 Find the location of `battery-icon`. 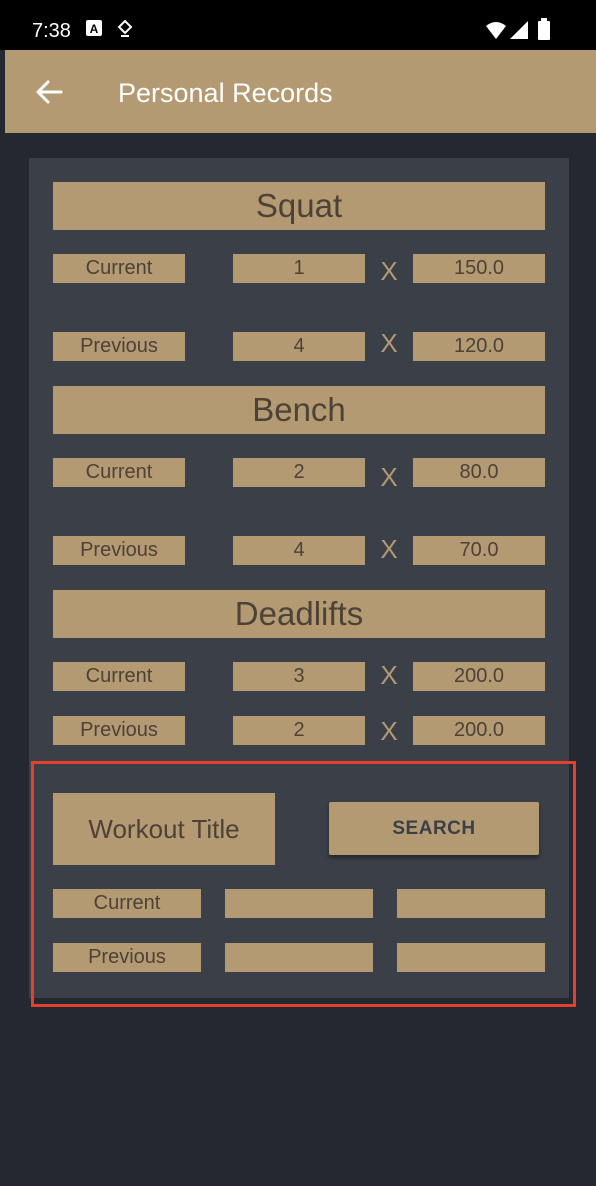

battery-icon is located at coordinates (544, 29).